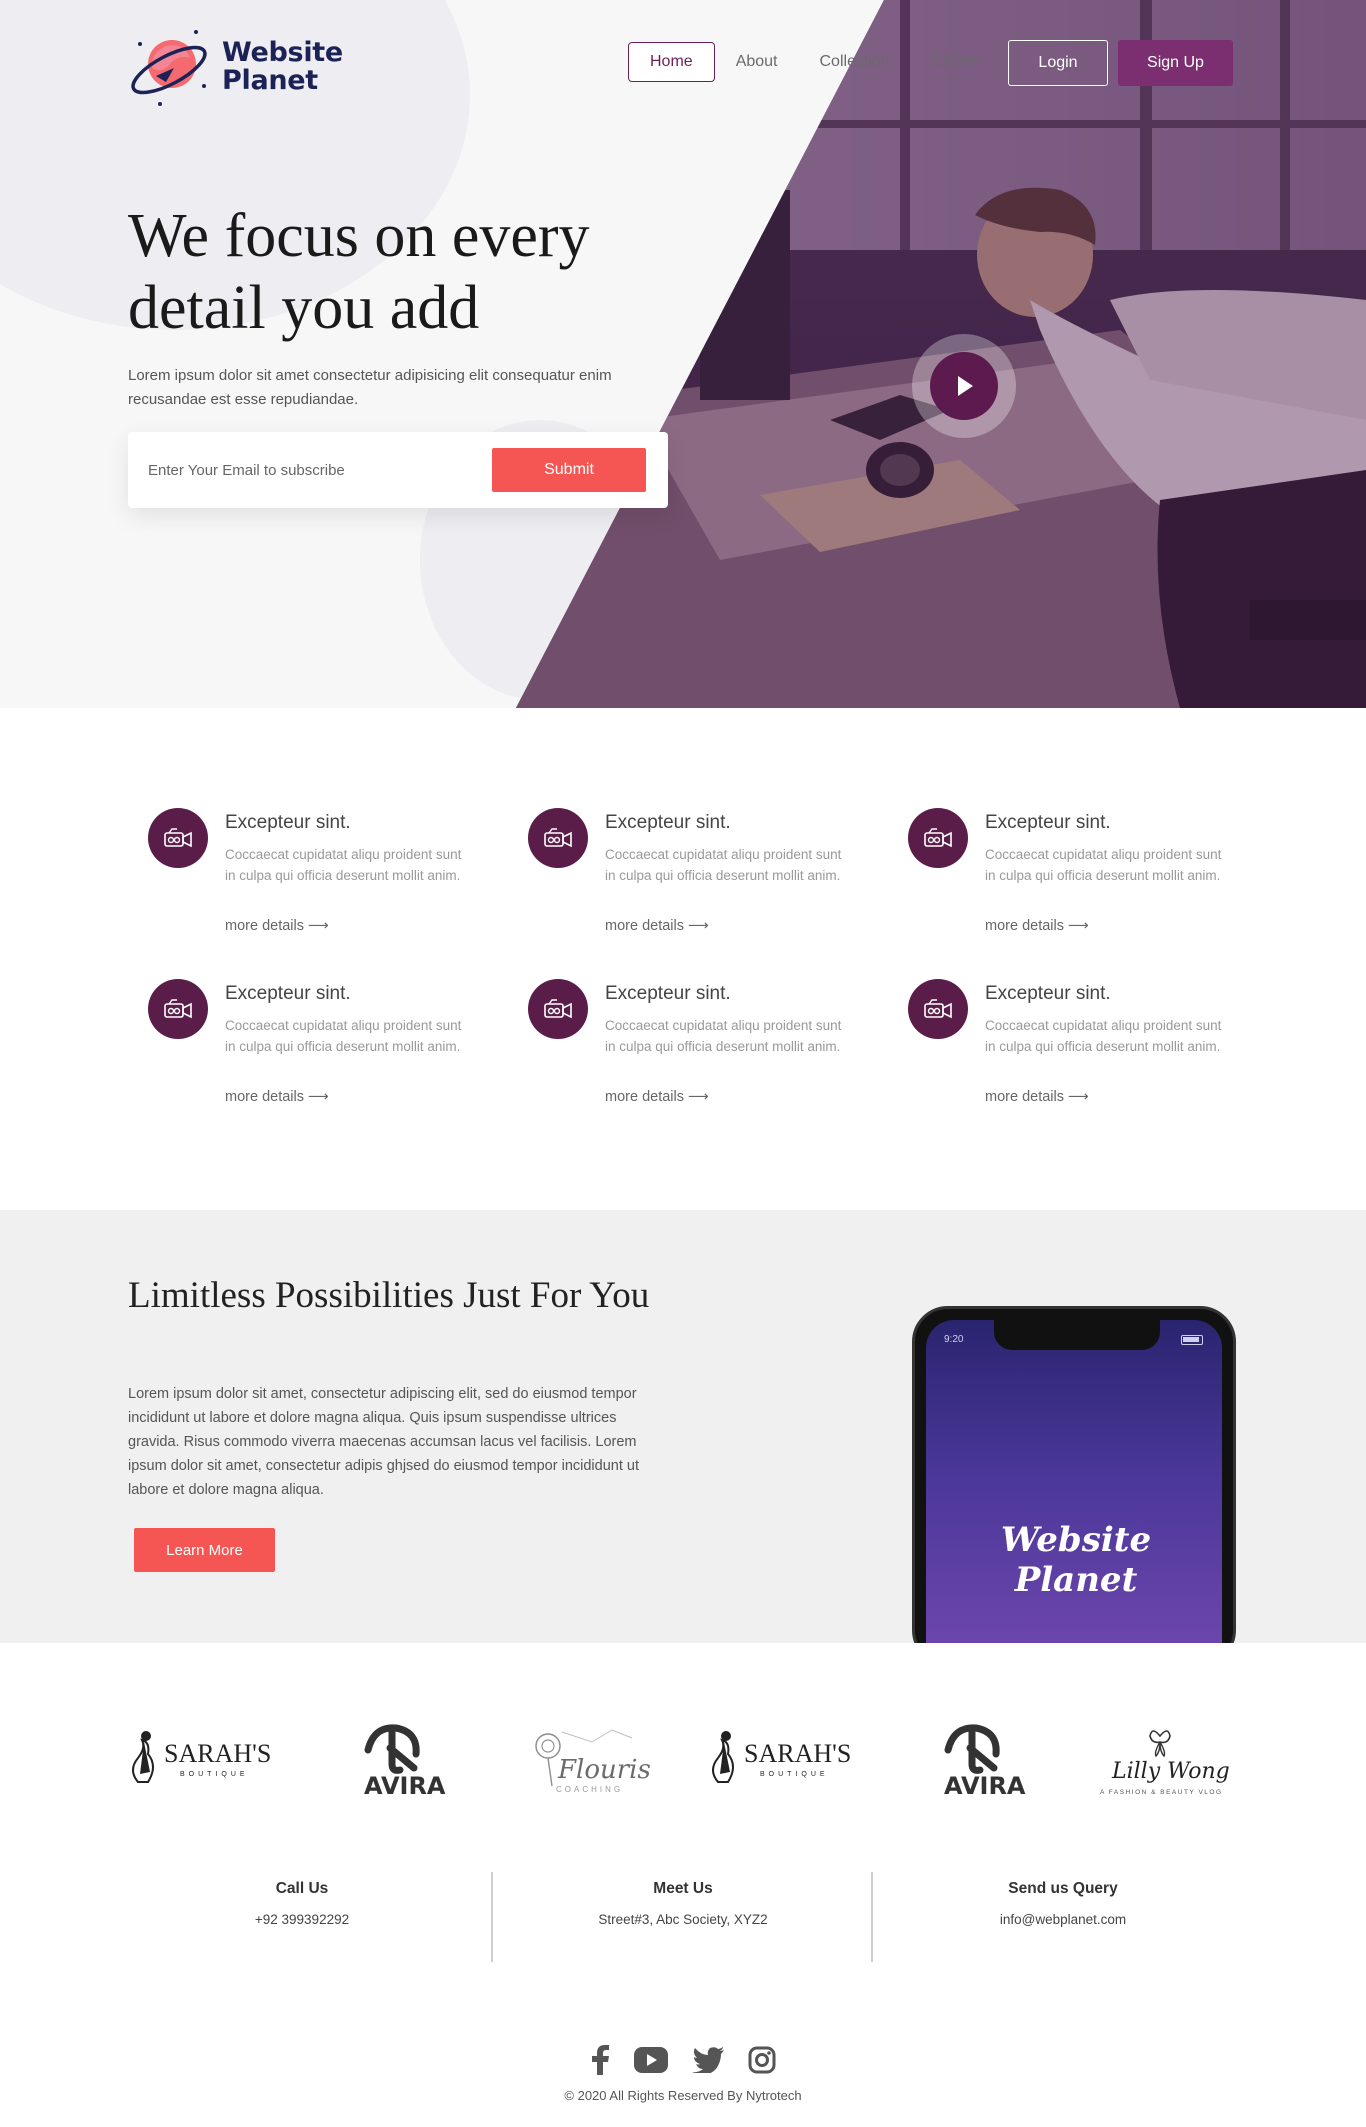  I want to click on learn-more-button: Learn More, so click(204, 1550).